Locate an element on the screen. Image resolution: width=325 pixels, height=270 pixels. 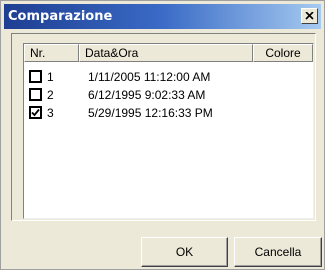
ok-button: OK is located at coordinates (184, 252).